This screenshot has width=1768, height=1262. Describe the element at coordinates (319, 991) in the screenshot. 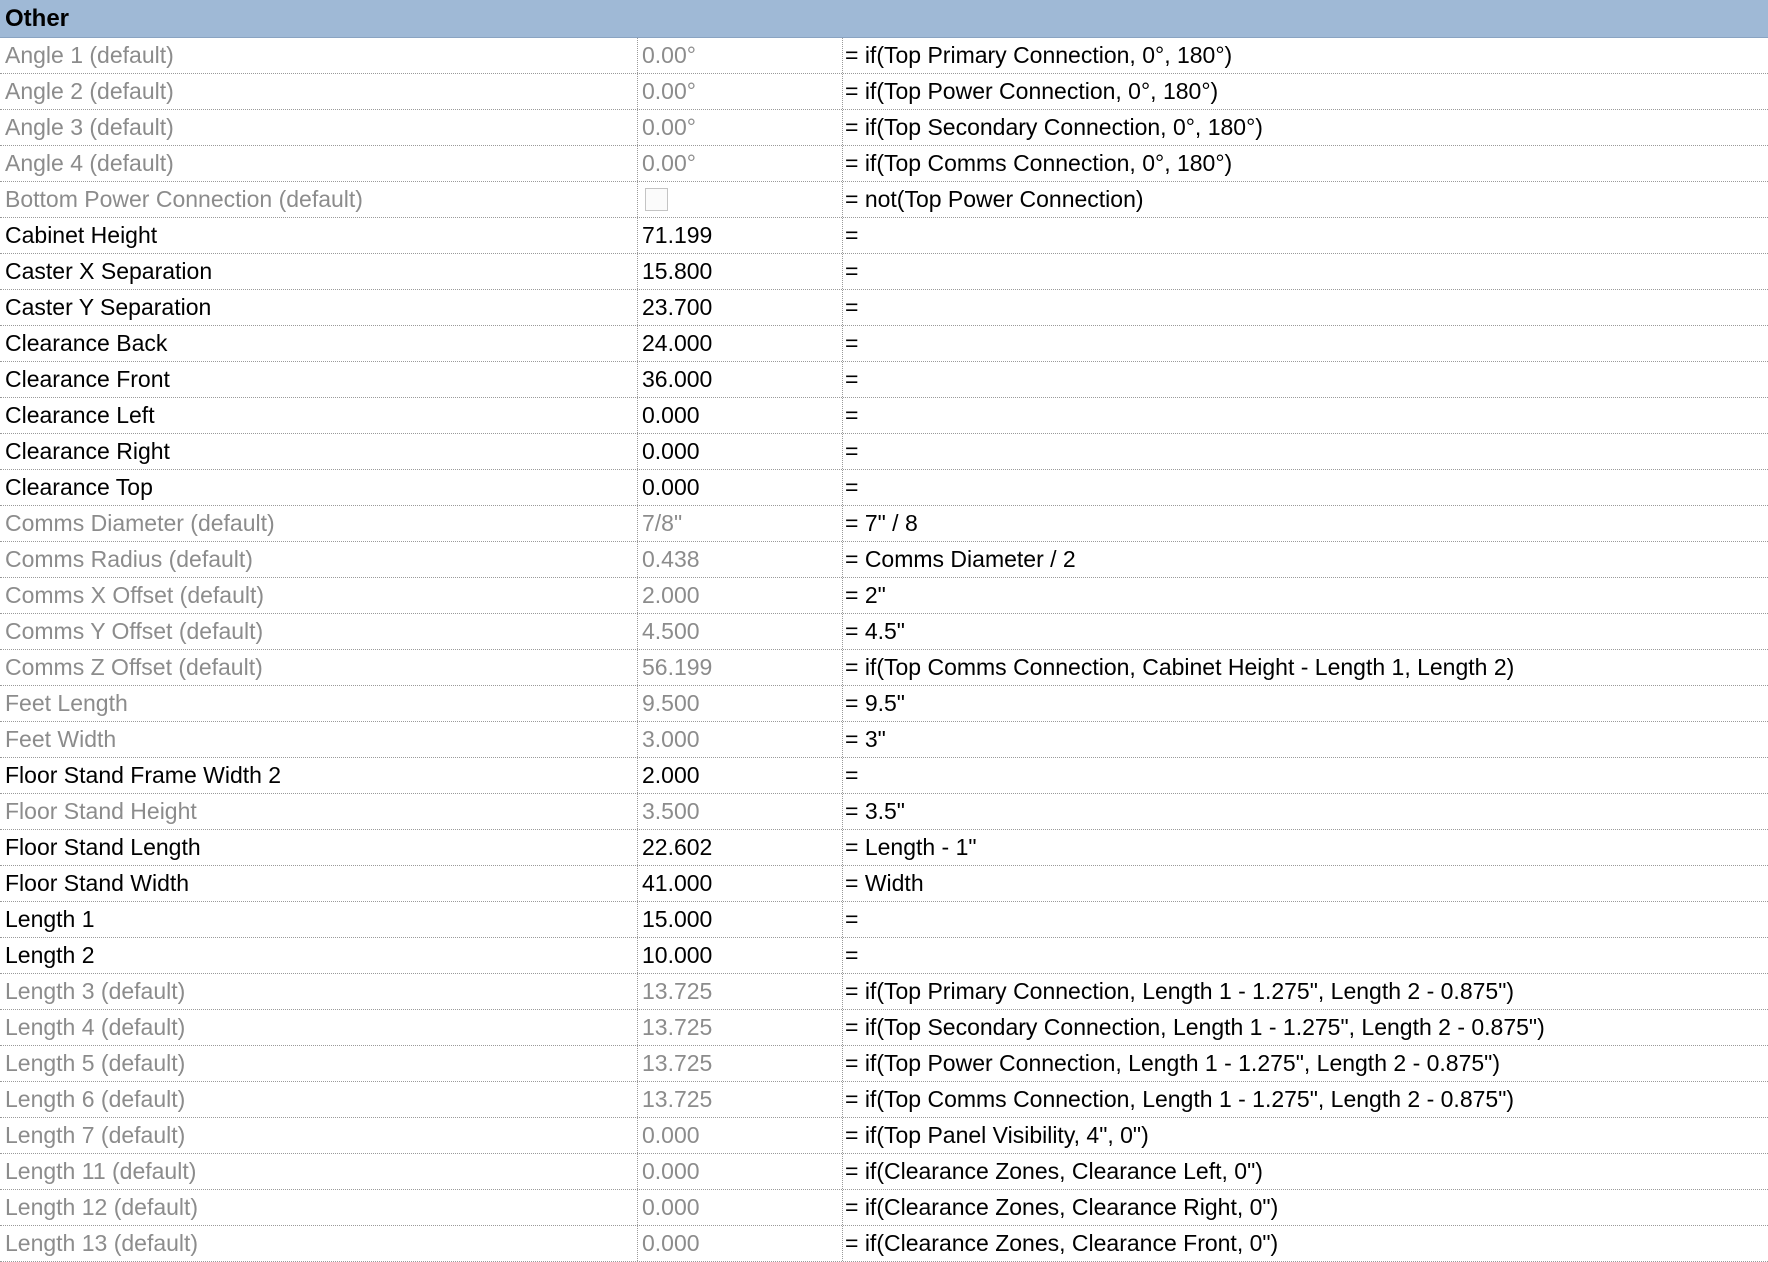

I see `parameter-name: Length 3 (default)` at that location.